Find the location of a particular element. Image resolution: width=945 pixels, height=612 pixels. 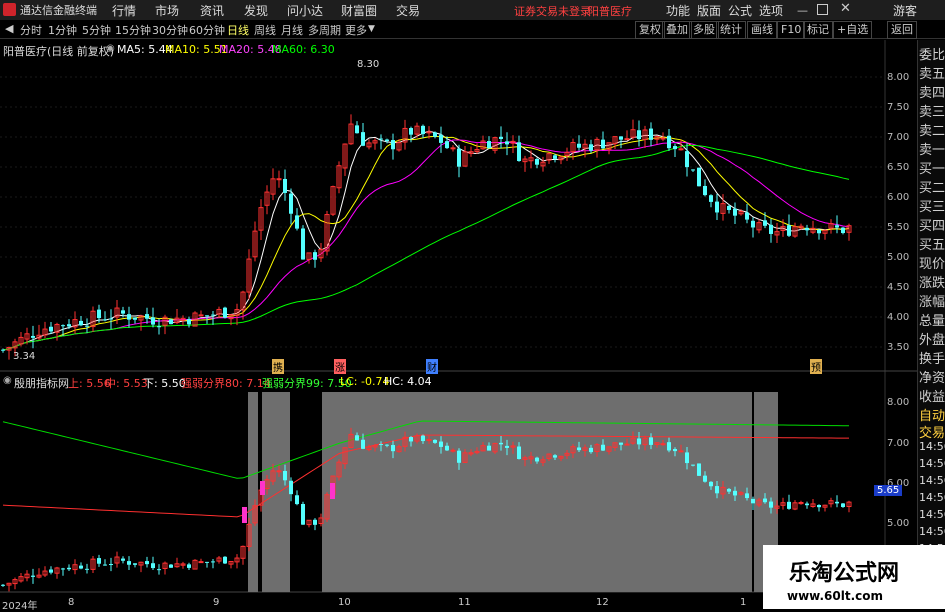

quote-label: 卖五 is located at coordinates (932, 74).